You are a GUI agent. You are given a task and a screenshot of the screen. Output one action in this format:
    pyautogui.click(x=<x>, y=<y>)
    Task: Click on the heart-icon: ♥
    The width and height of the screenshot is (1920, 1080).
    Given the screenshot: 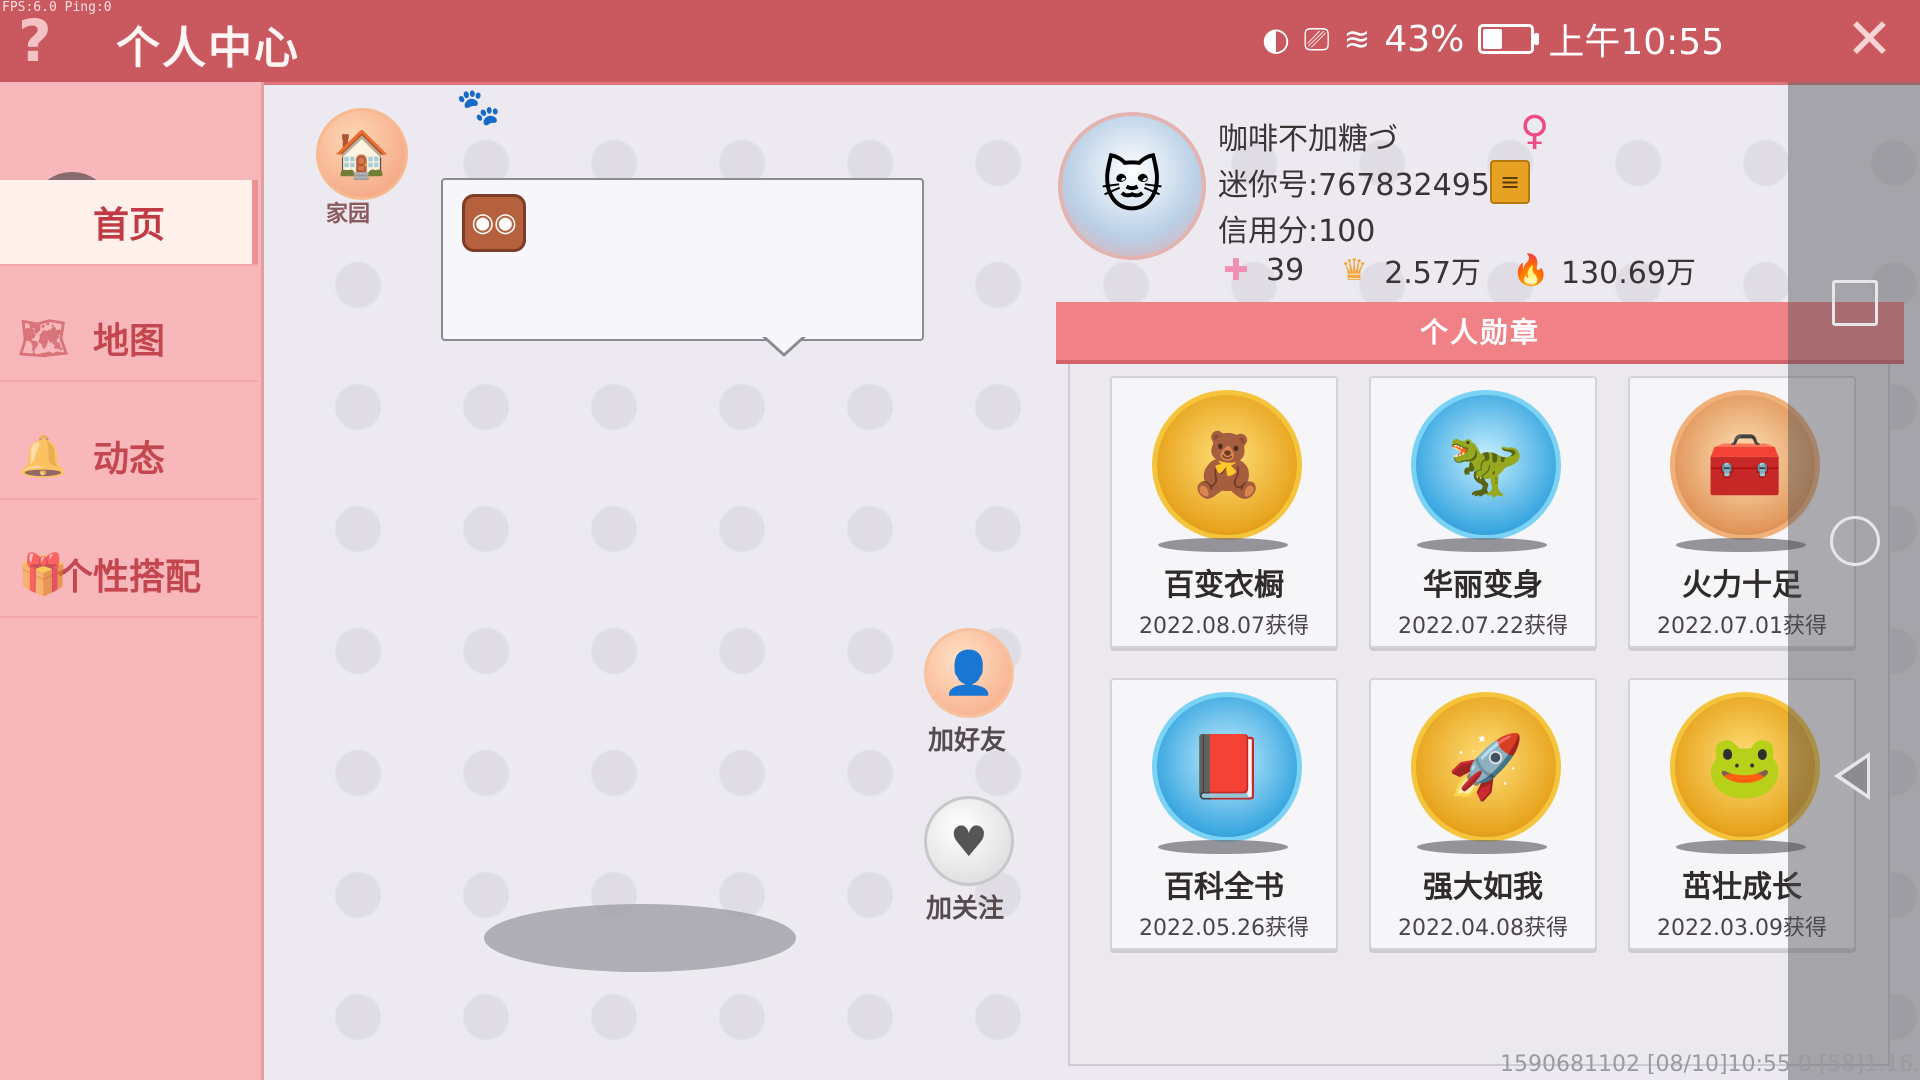 What is the action you would take?
    pyautogui.click(x=969, y=841)
    